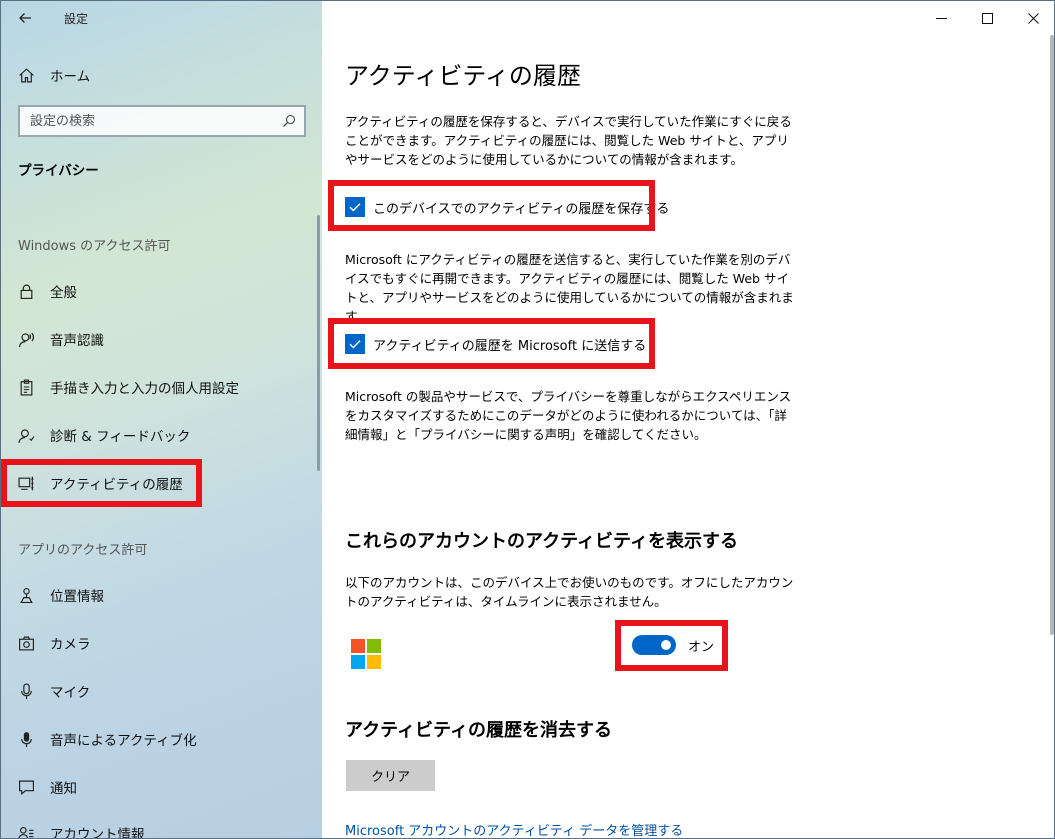  Describe the element at coordinates (25, 739) in the screenshot. I see `voice-activation-icon` at that location.